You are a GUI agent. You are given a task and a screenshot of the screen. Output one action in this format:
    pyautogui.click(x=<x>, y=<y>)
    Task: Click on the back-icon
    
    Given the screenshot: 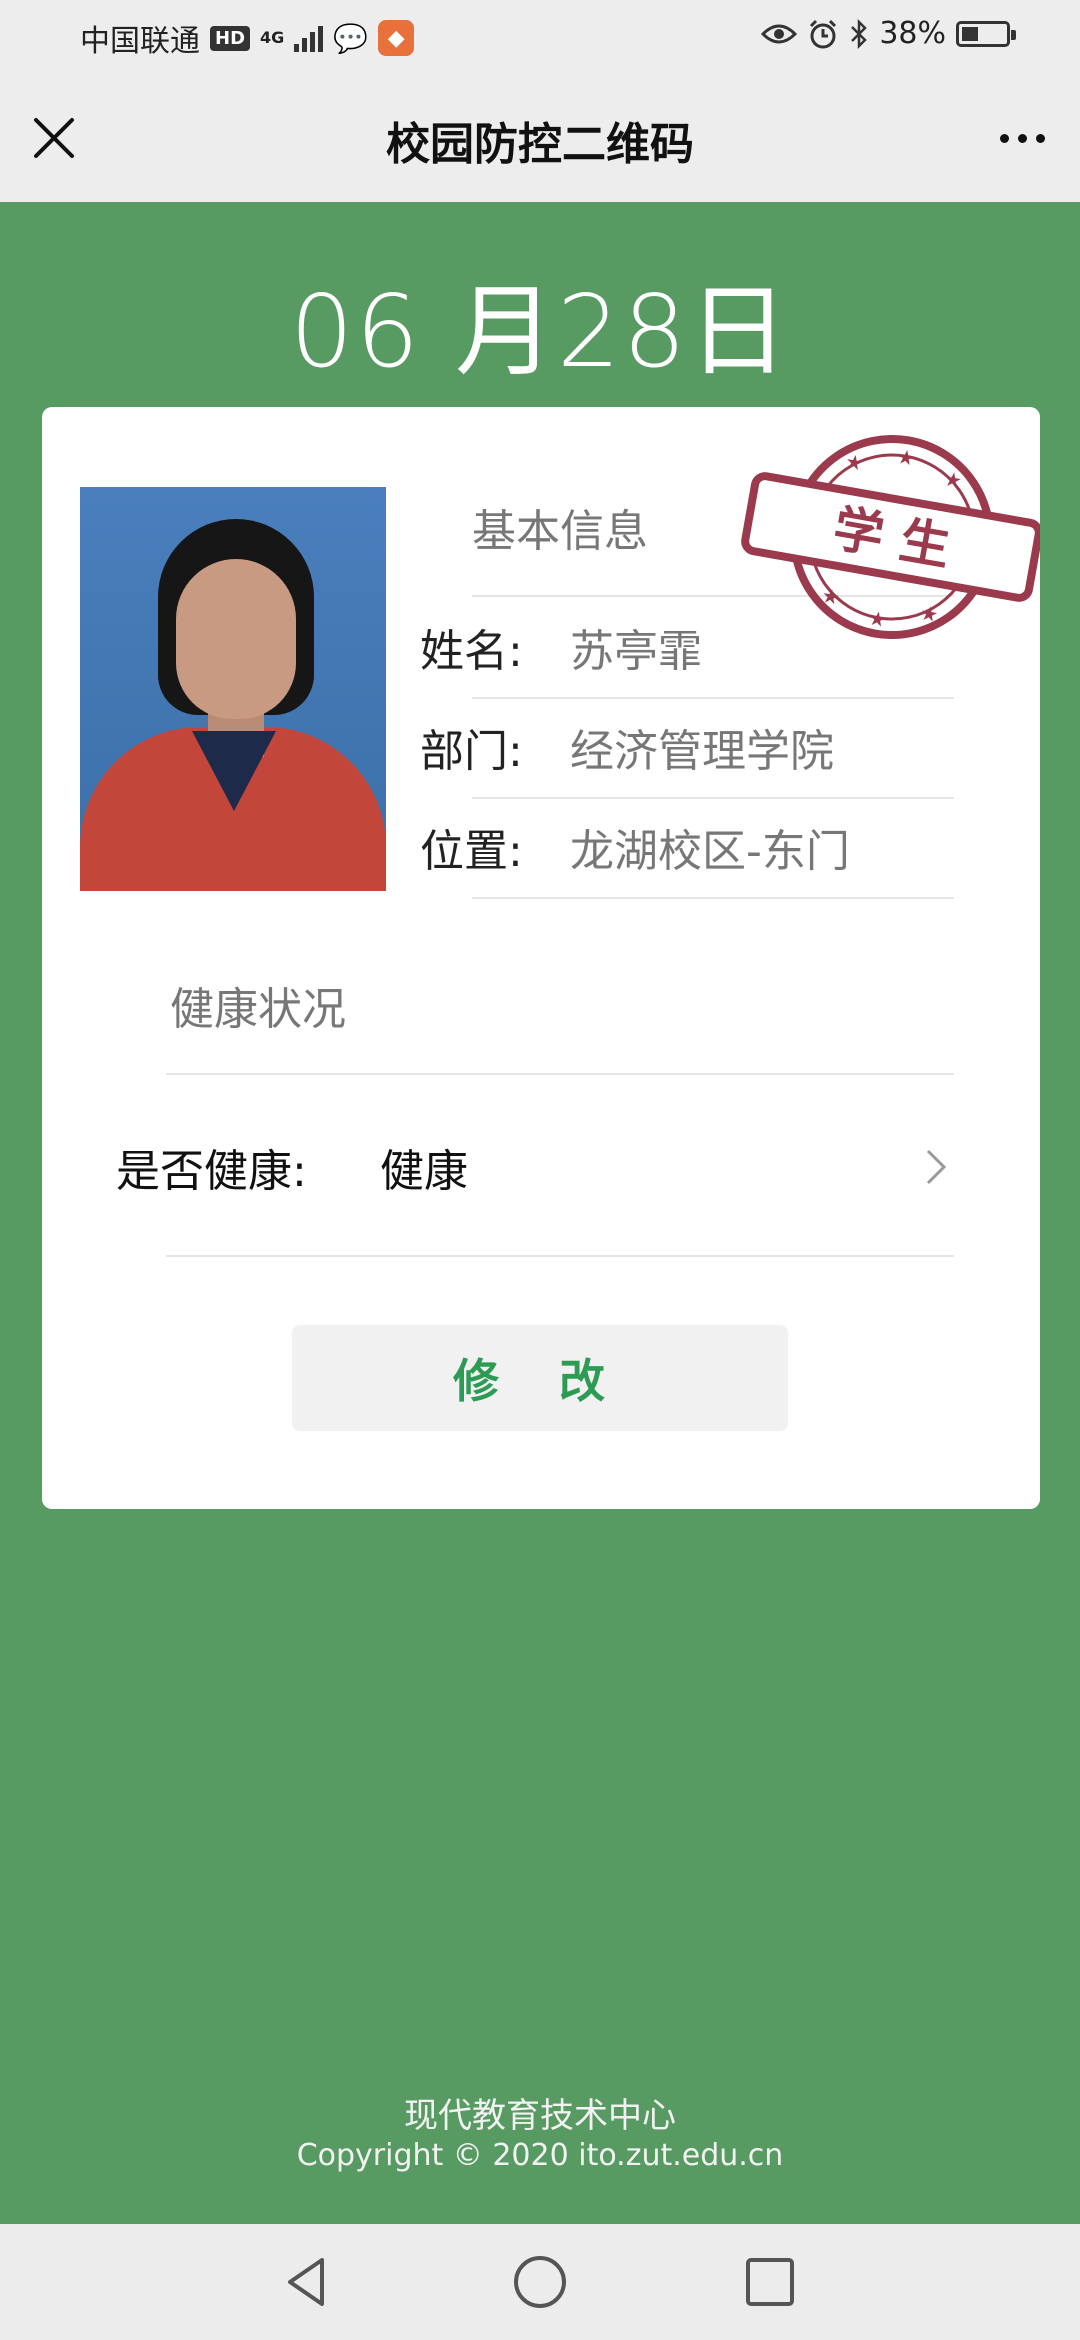 What is the action you would take?
    pyautogui.click(x=308, y=2282)
    